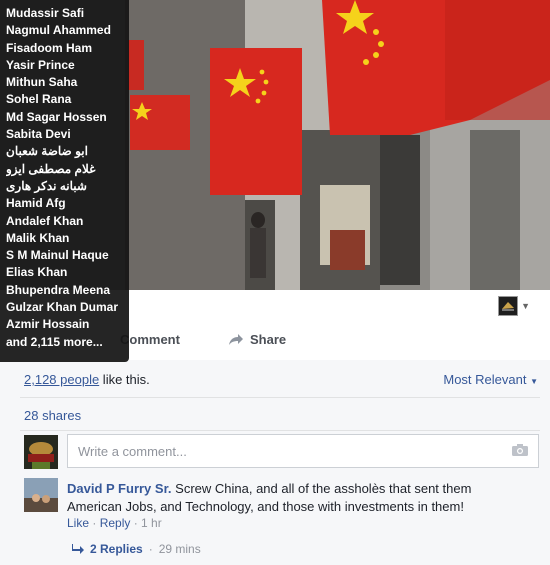 This screenshot has height=565, width=550. What do you see at coordinates (48, 324) in the screenshot?
I see `liker-name: Azmir Hossain` at bounding box center [48, 324].